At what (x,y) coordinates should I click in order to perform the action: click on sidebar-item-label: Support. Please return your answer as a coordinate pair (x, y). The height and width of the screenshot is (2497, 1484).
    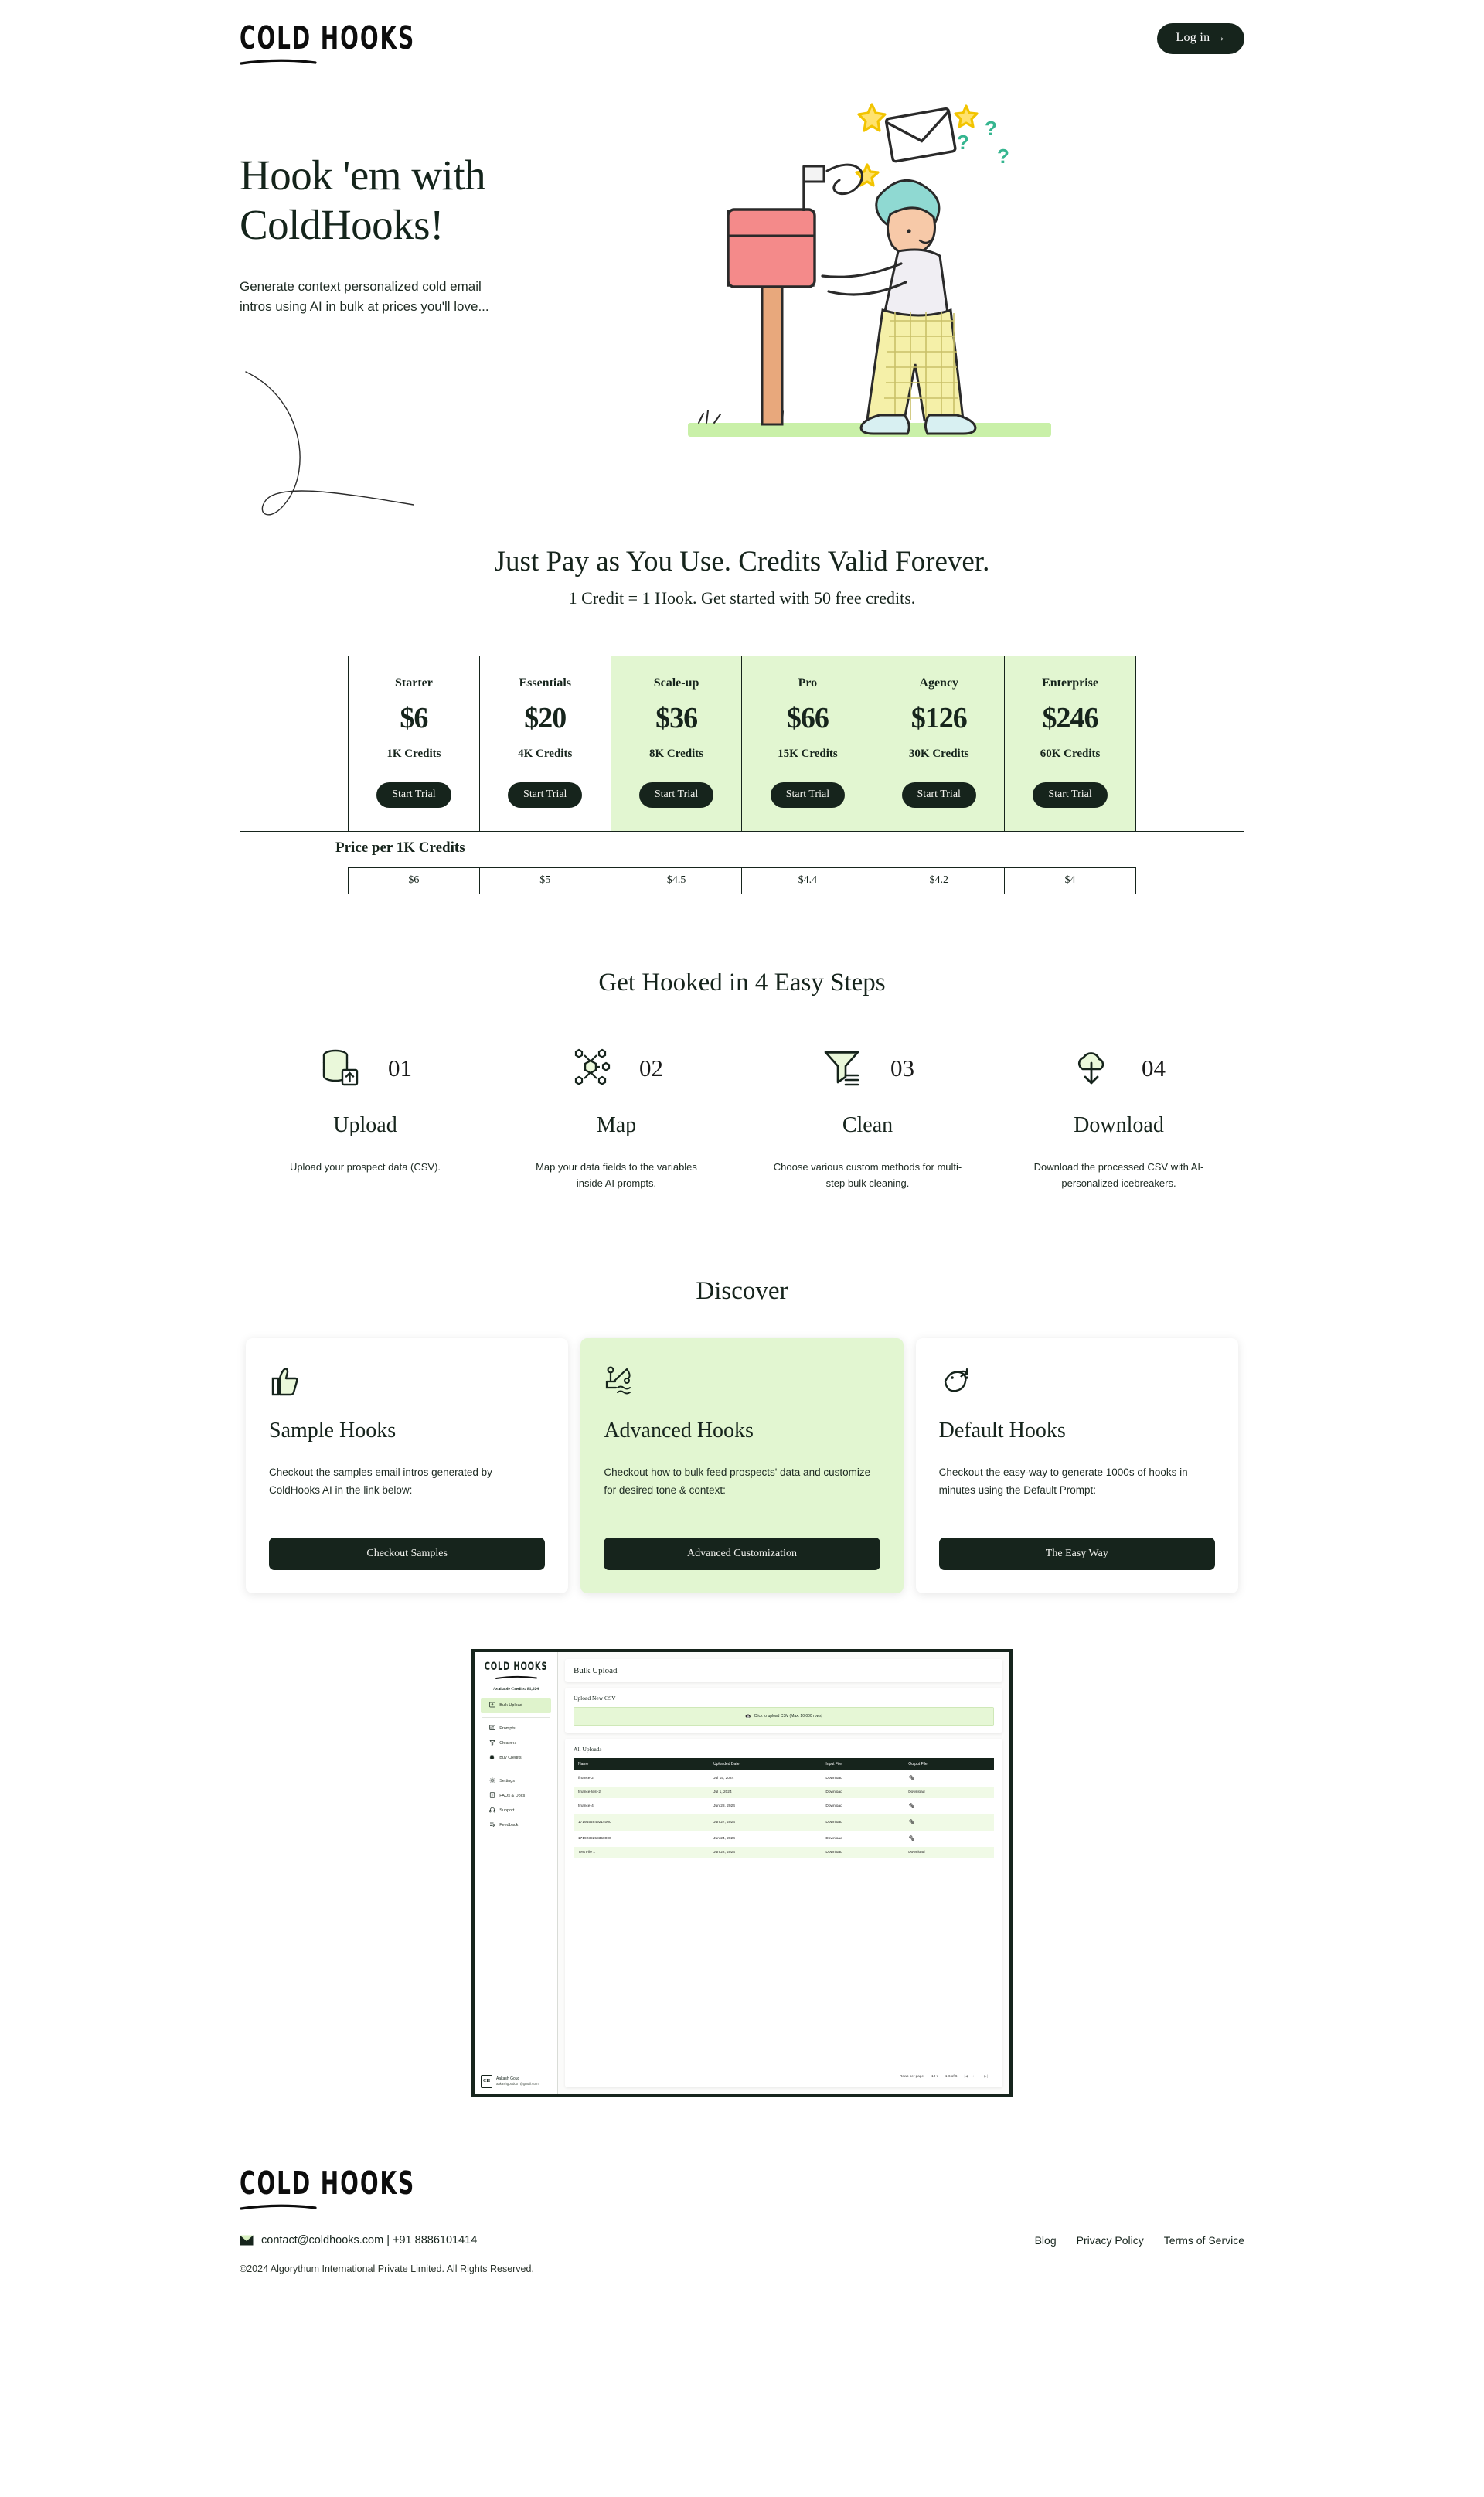
    Looking at the image, I should click on (507, 1811).